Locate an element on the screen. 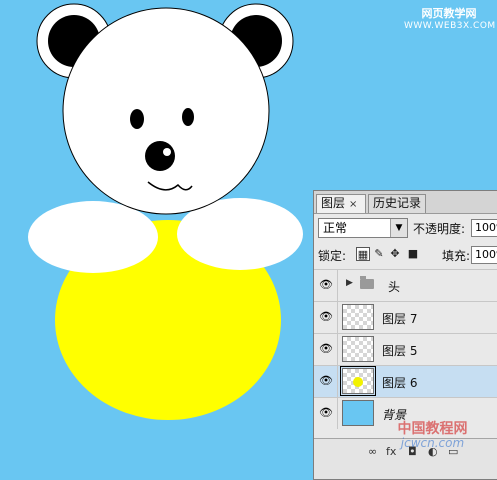  lock-row: 锁定: ▦ ✎ ✥ ■ 填充: 100% is located at coordinates (407, 256).